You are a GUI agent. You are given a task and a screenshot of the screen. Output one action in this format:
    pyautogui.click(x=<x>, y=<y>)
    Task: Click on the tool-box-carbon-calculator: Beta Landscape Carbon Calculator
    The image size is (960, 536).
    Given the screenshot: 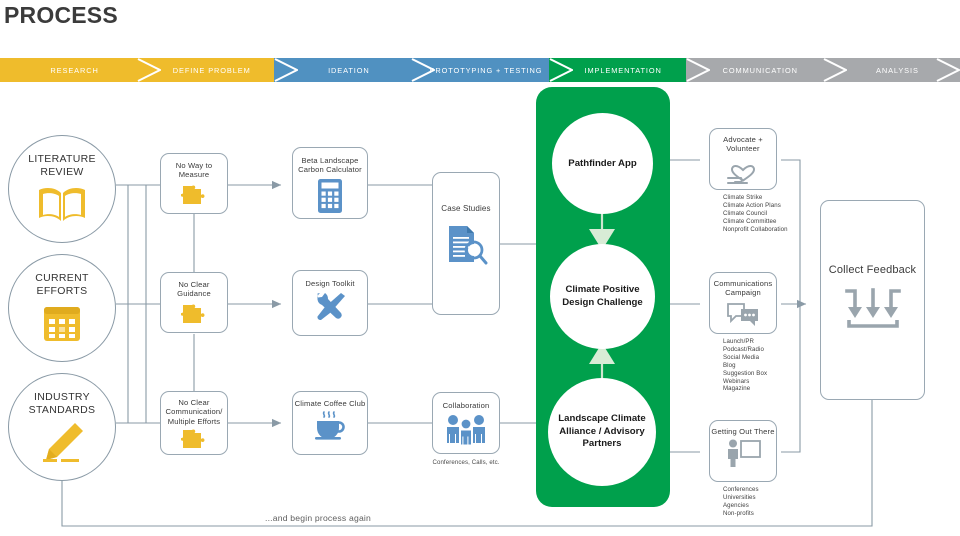 What is the action you would take?
    pyautogui.click(x=330, y=183)
    